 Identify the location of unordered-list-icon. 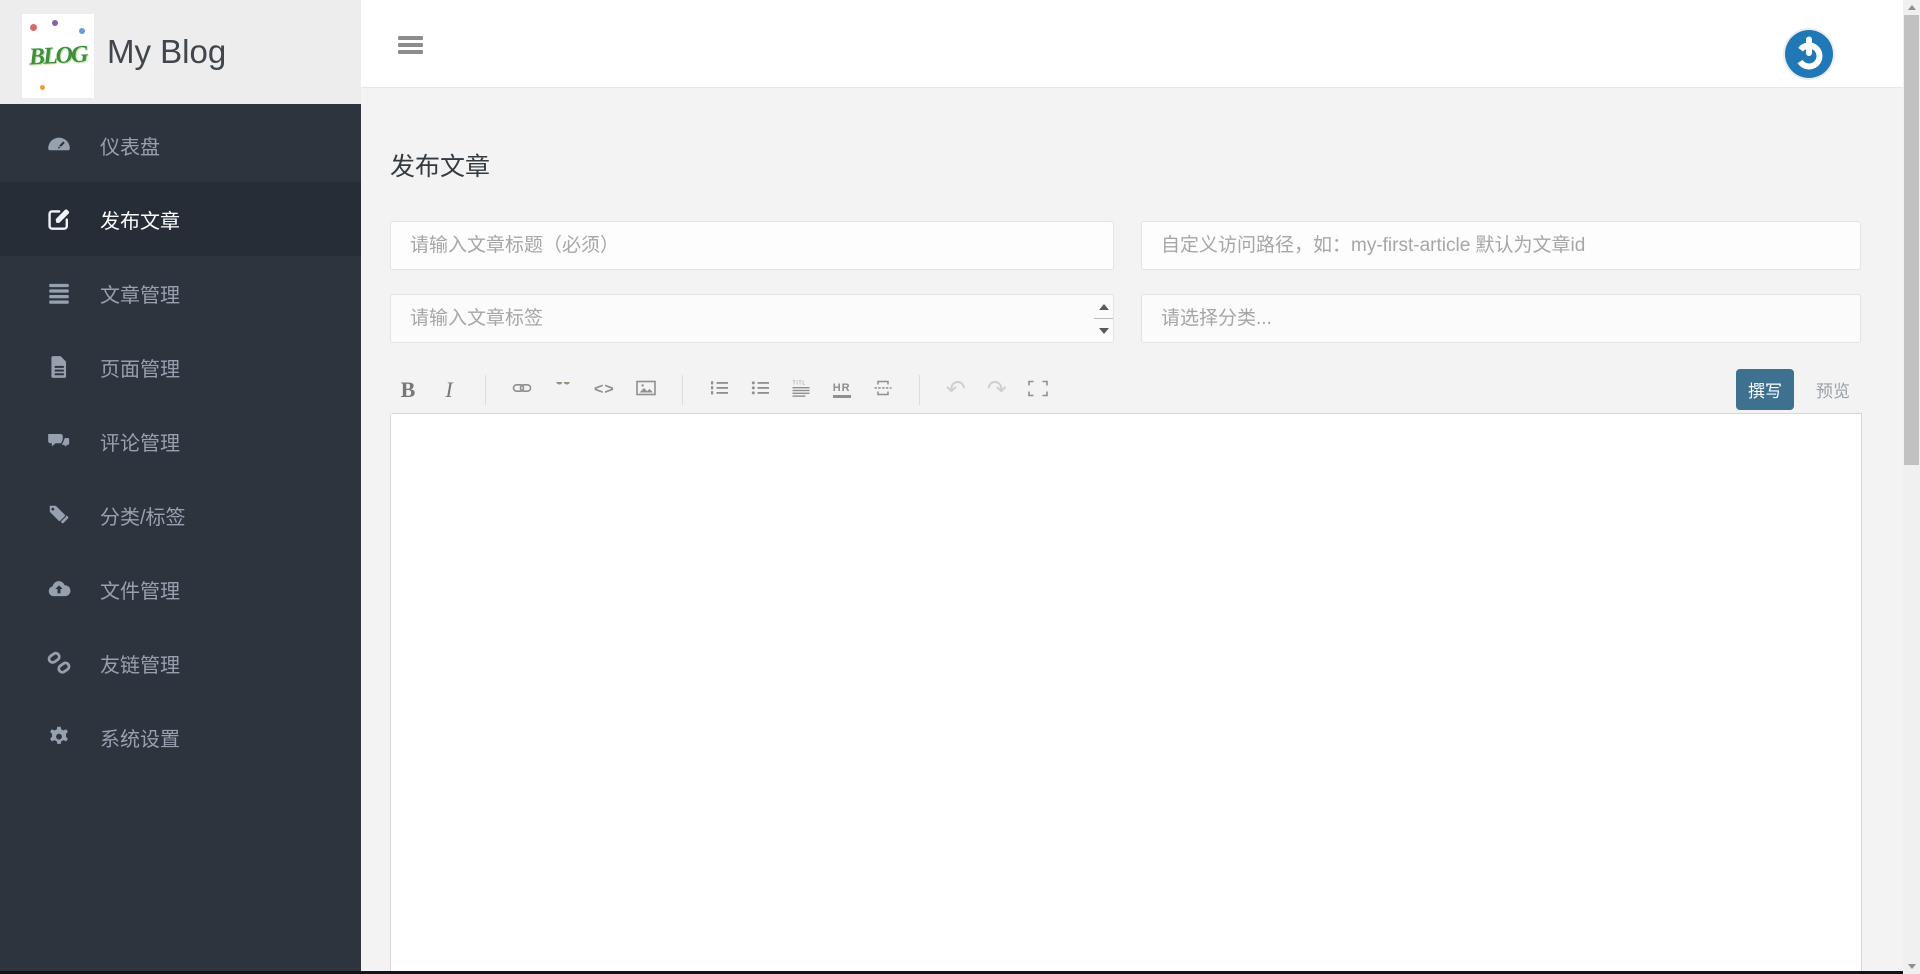
(760, 389).